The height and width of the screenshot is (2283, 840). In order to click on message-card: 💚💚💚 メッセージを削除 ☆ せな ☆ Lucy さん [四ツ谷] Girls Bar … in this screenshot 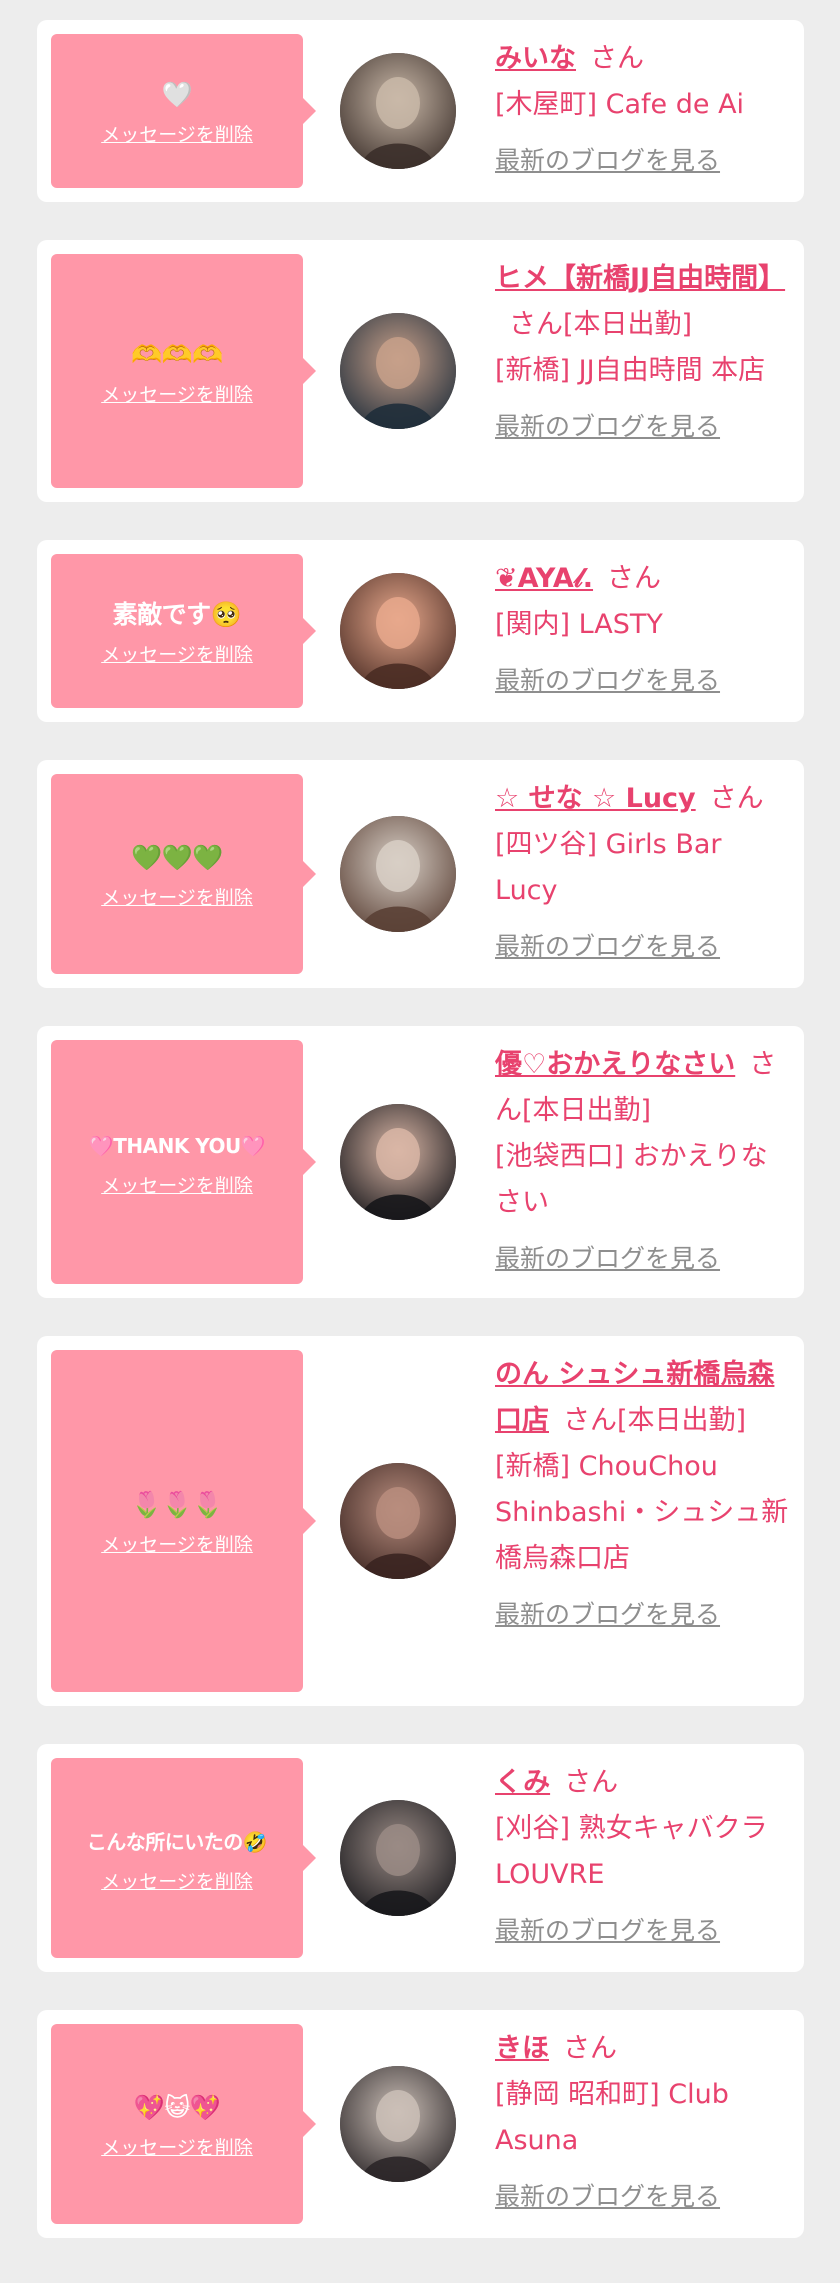, I will do `click(420, 874)`.